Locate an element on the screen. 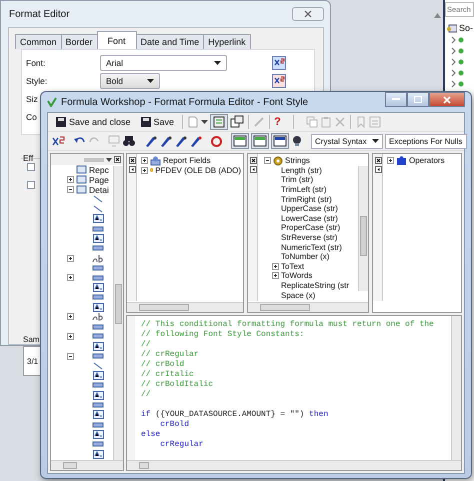 This screenshot has width=474, height=481. dropdown: Bold is located at coordinates (130, 81).